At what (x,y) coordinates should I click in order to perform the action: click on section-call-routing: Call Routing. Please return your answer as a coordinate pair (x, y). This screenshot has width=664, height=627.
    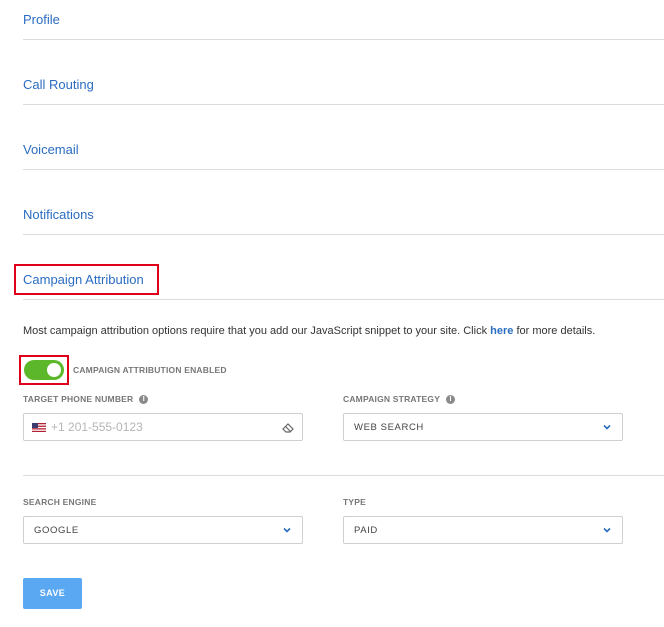
    Looking at the image, I should click on (343, 72).